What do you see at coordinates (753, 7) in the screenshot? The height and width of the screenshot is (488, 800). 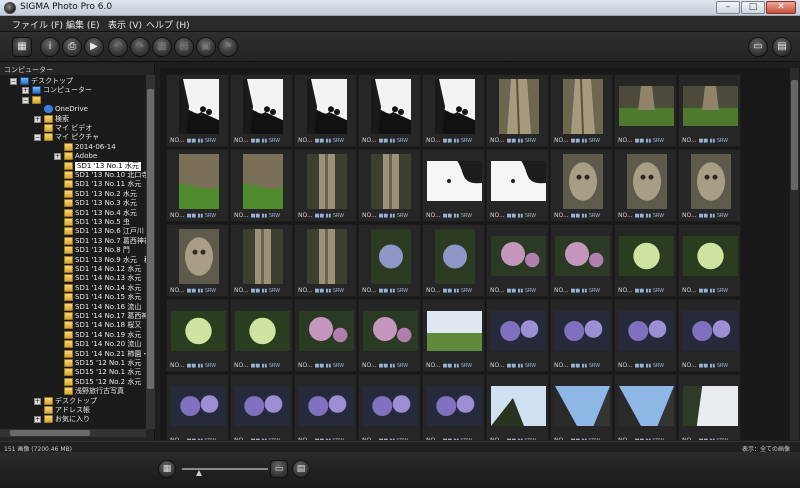 I see `maximize-button: □` at bounding box center [753, 7].